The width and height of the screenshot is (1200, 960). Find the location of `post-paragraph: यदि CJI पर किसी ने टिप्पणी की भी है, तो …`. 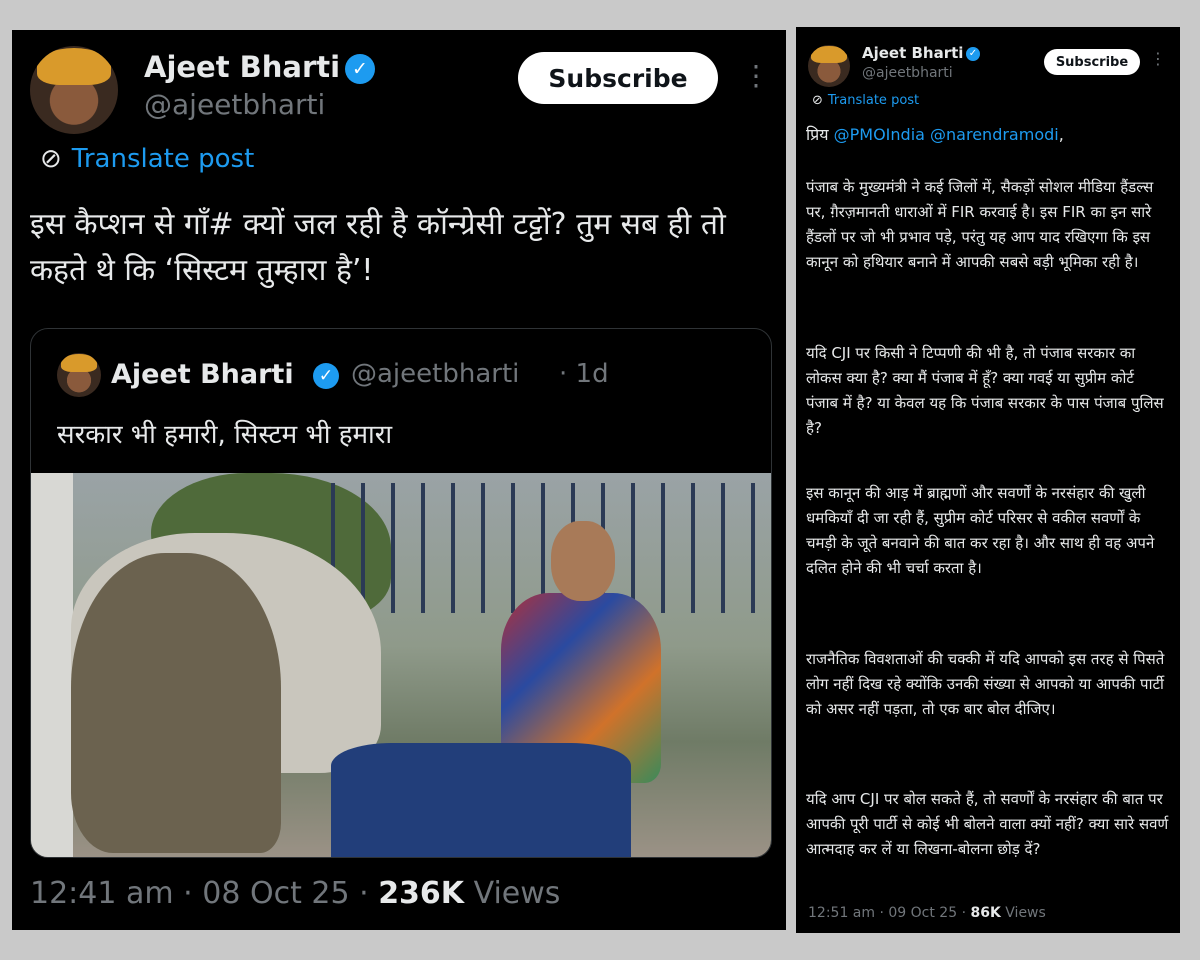

post-paragraph: यदि CJI पर किसी ने टिप्पणी की भी है, तो … is located at coordinates (985, 390).